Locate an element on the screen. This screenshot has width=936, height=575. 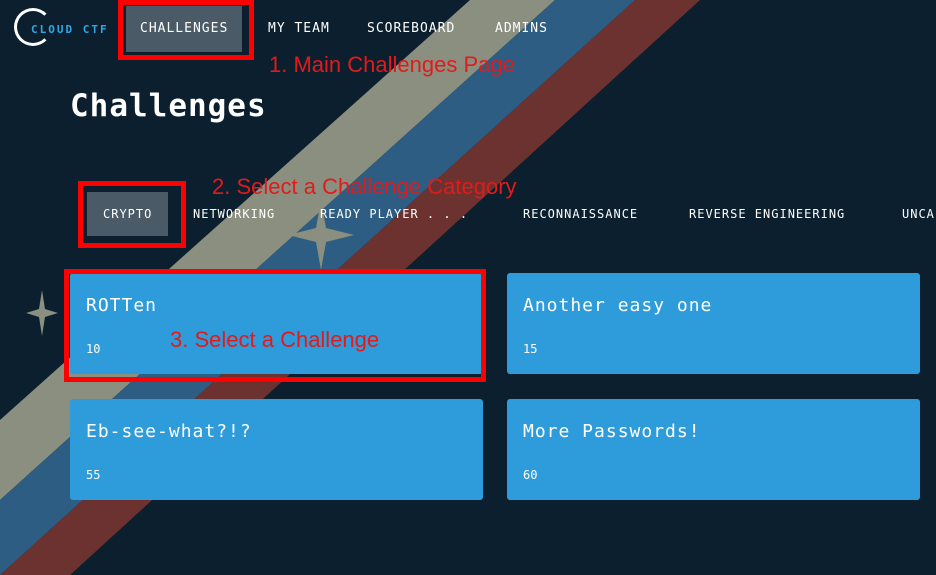
page-title: Challenges is located at coordinates (168, 106).